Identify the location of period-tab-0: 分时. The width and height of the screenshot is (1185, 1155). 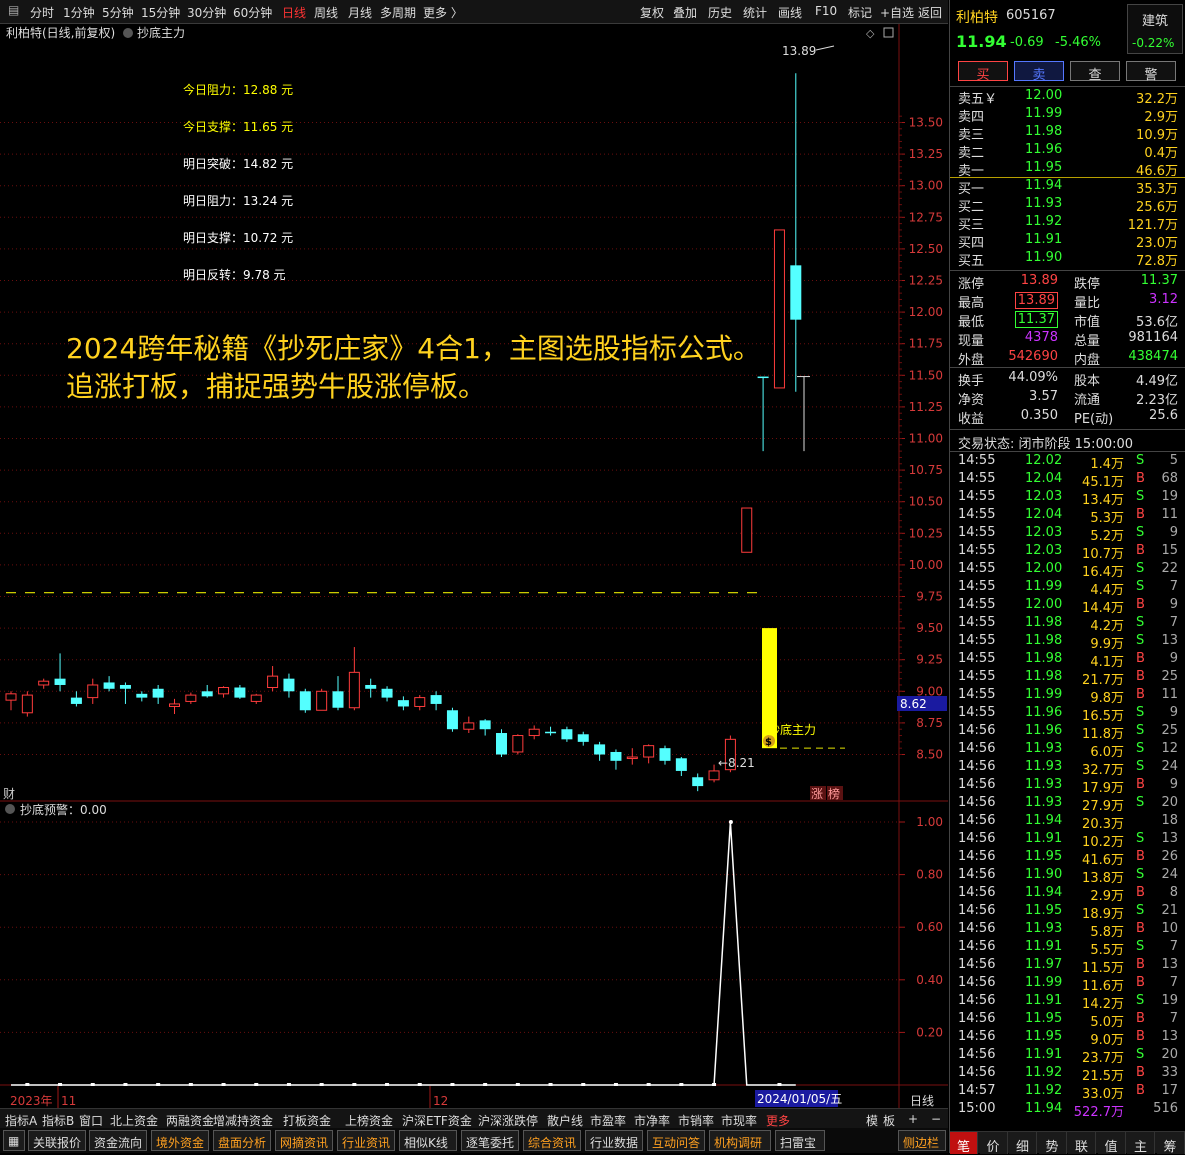
(42, 12).